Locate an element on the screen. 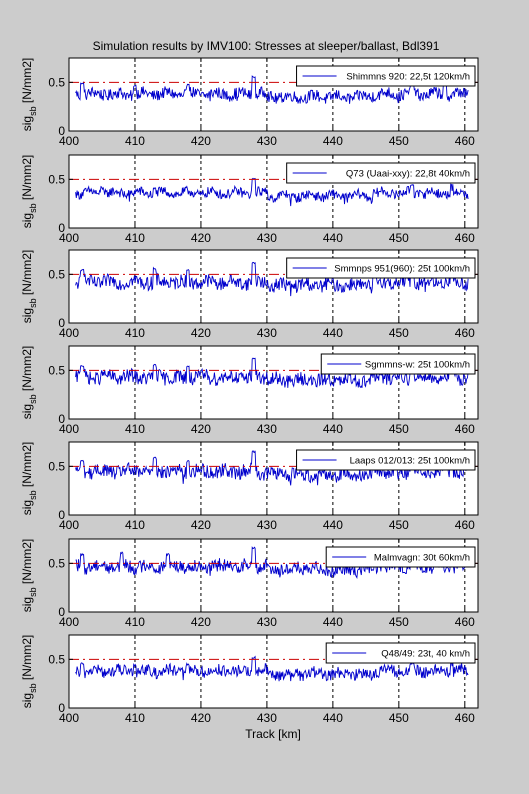 This screenshot has width=529, height=794. x-axis-label: Track [km] is located at coordinates (273, 734).